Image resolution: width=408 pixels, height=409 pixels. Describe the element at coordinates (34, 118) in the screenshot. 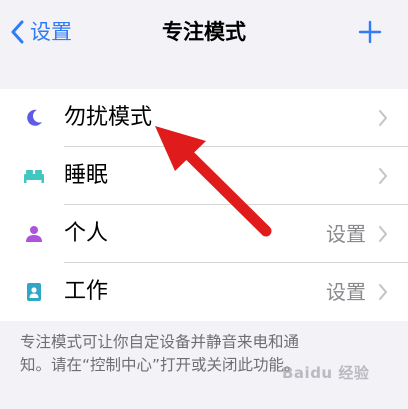

I see `moon-icon` at that location.